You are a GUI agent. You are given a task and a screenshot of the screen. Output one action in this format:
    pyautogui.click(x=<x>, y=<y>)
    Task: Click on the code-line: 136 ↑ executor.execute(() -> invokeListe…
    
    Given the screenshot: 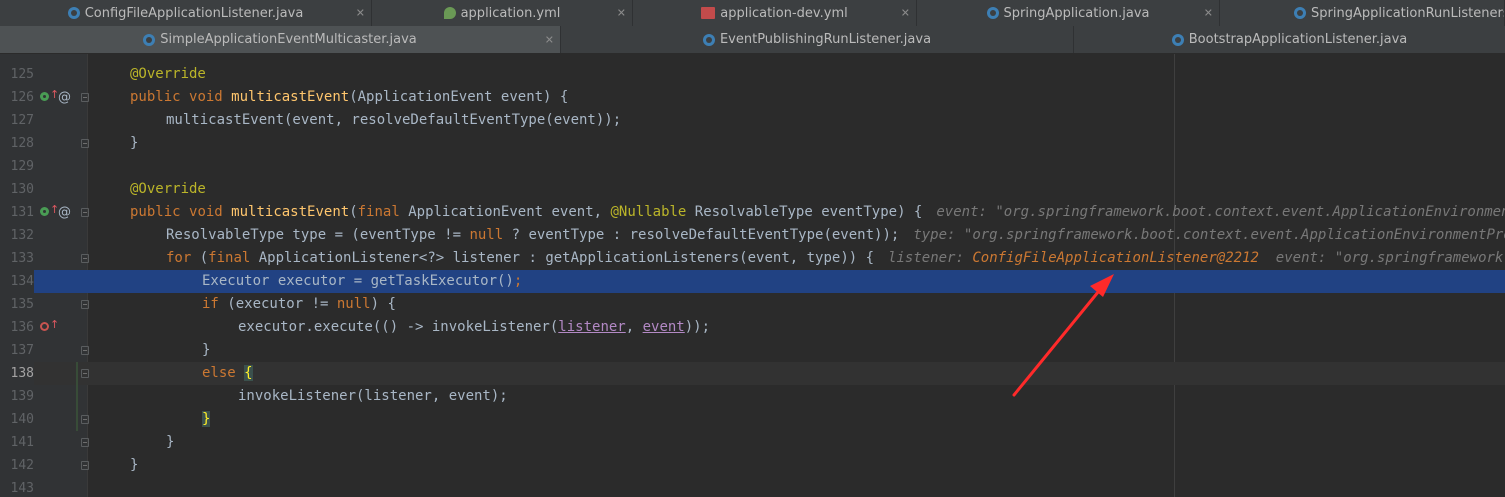 What is the action you would take?
    pyautogui.click(x=752, y=327)
    